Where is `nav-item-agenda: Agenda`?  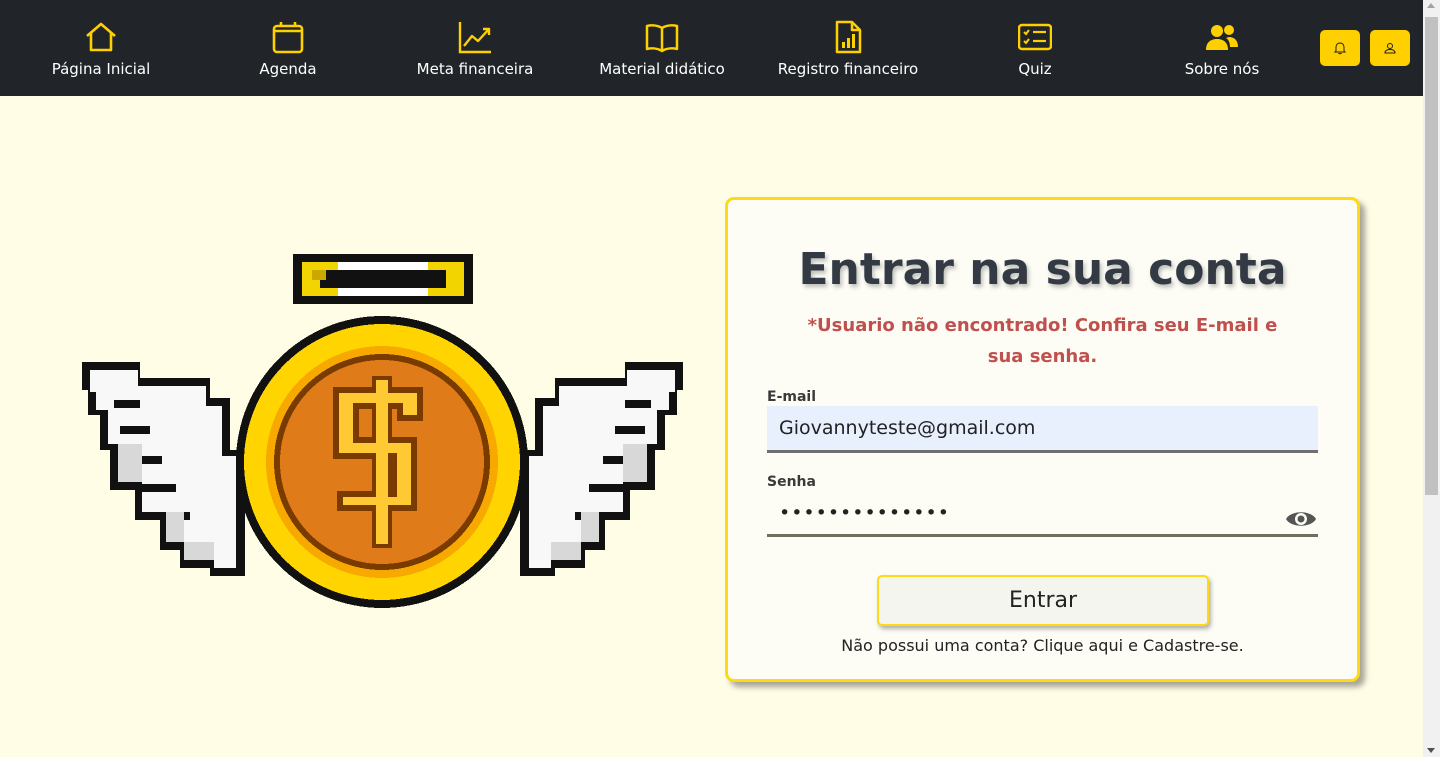
nav-item-agenda: Agenda is located at coordinates (288, 49).